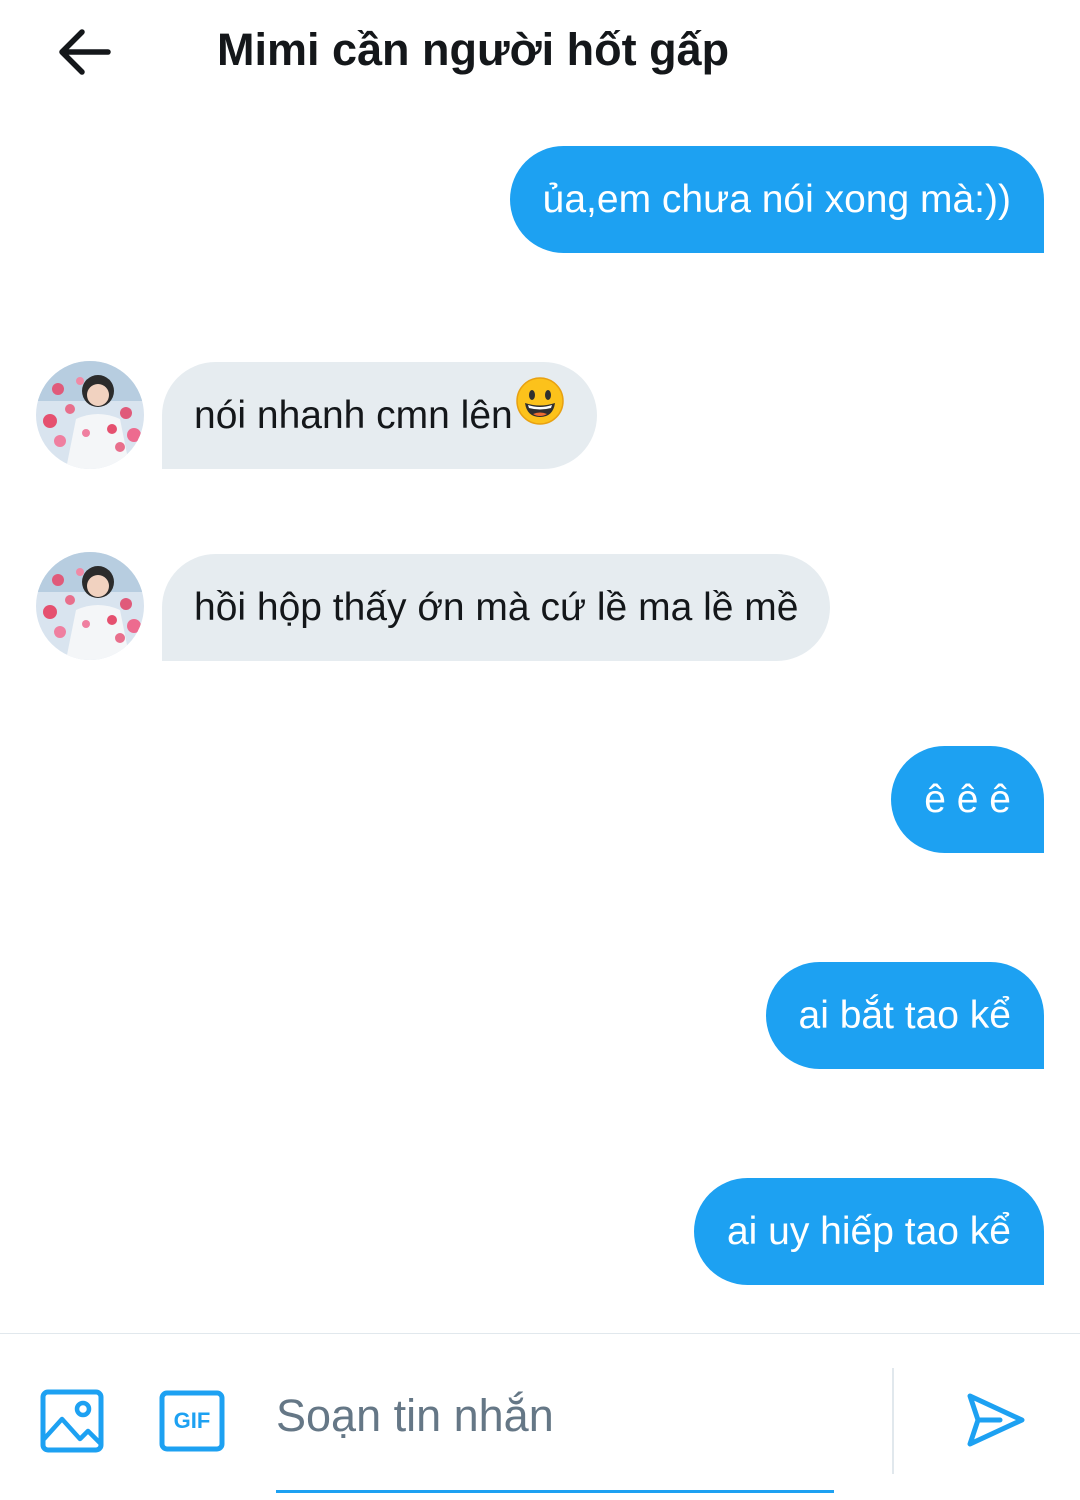  I want to click on message-input-wrapper, so click(555, 1434).